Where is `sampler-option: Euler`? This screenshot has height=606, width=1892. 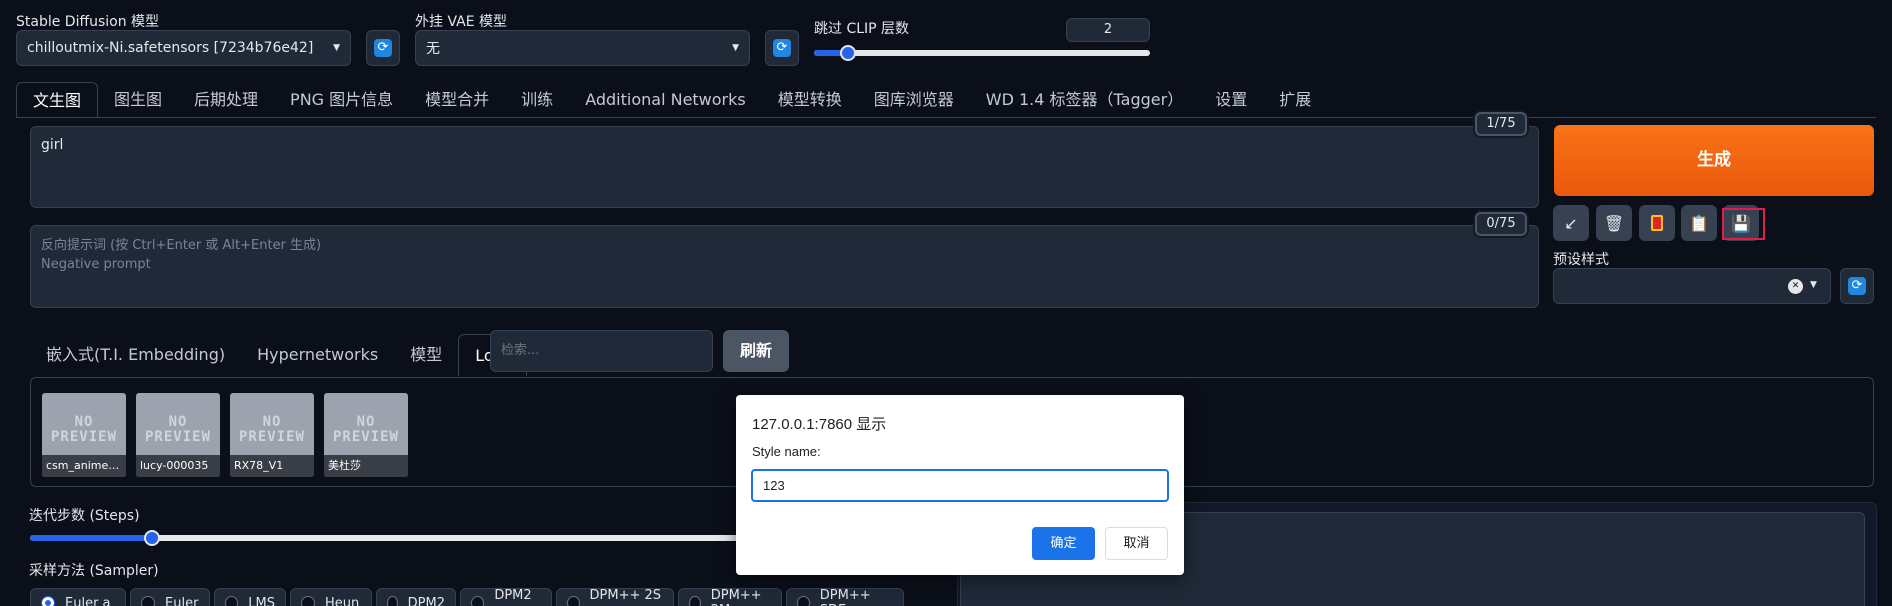
sampler-option: Euler is located at coordinates (170, 597).